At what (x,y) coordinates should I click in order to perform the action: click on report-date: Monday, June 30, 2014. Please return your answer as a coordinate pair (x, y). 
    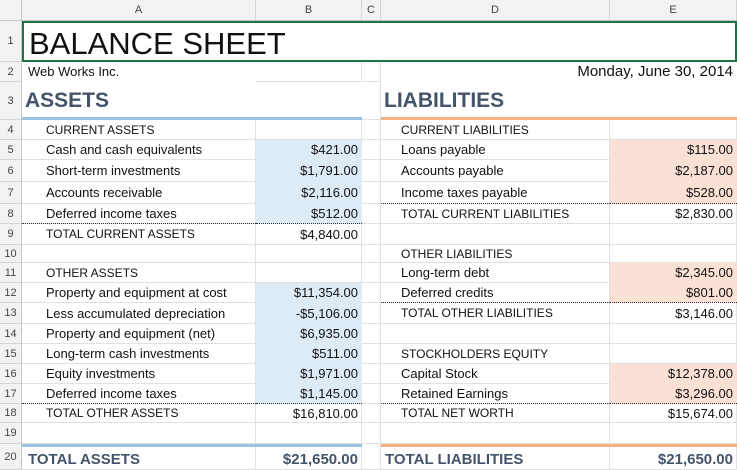
    Looking at the image, I should click on (559, 72).